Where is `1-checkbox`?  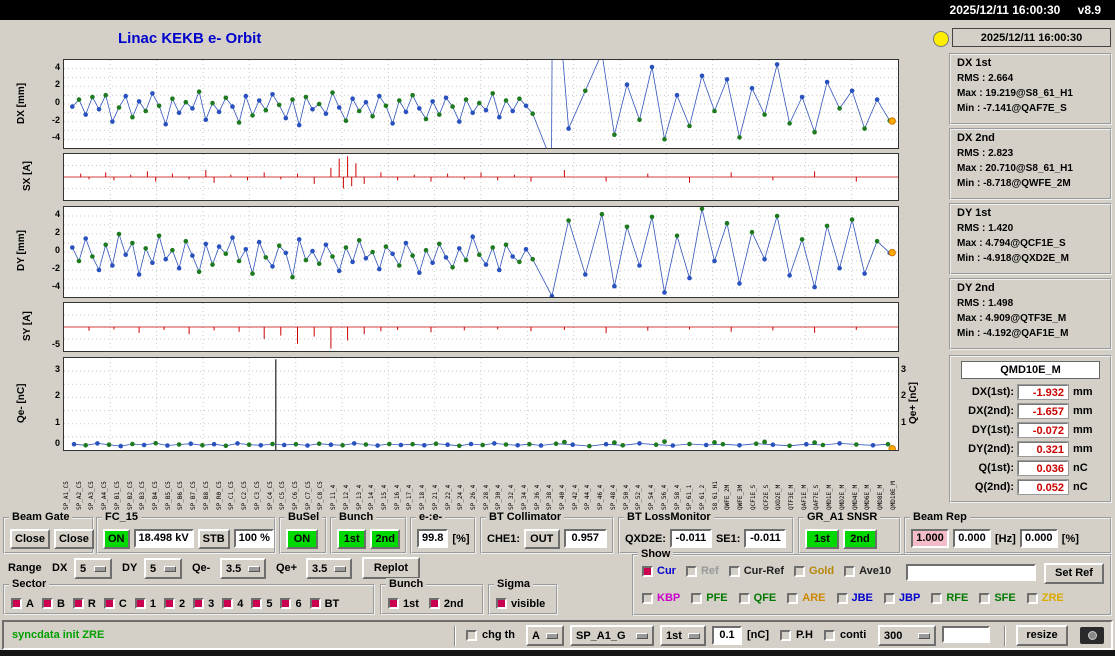 1-checkbox is located at coordinates (140, 603).